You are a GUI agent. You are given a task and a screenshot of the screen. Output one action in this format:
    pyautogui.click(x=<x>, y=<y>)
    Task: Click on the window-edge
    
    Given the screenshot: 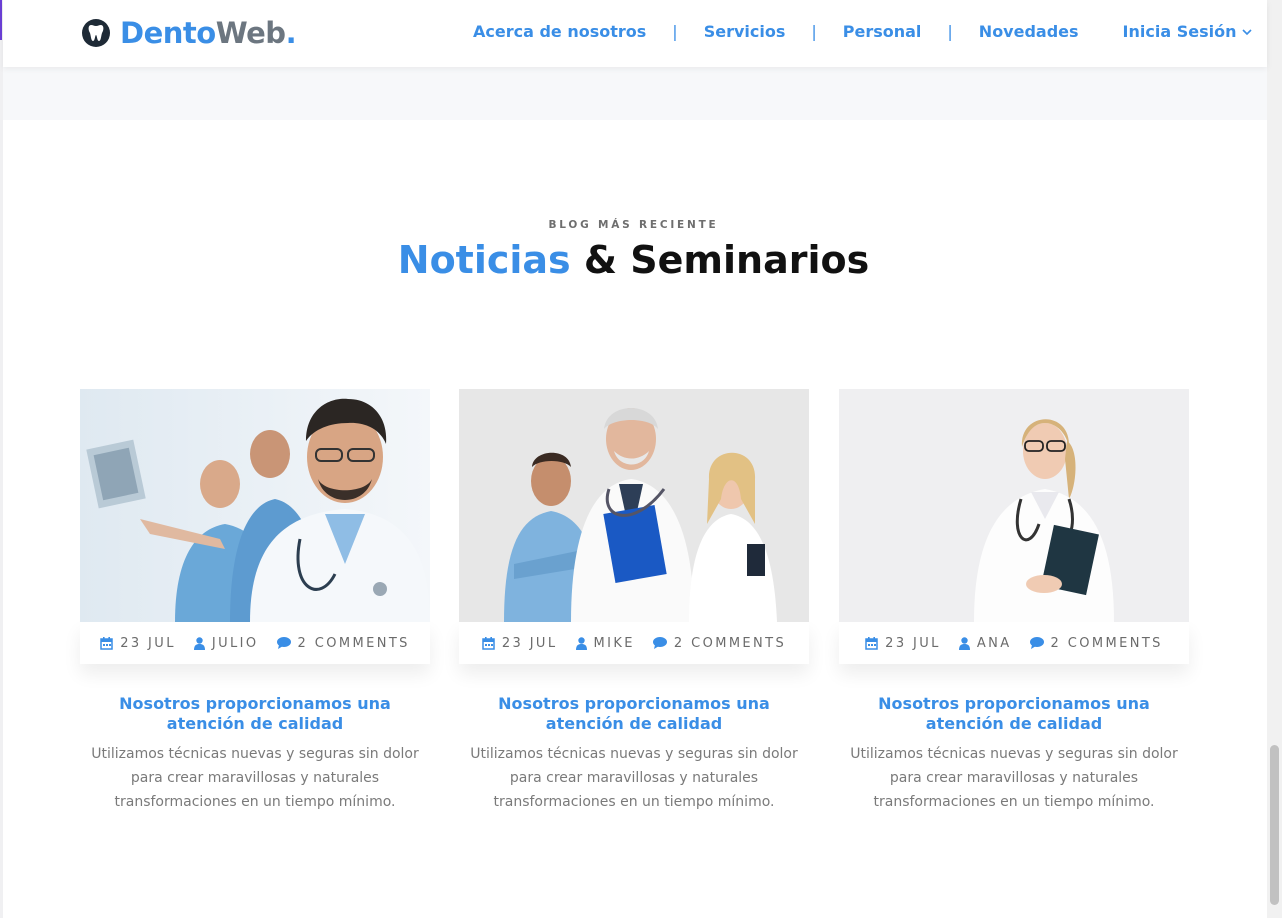 What is the action you would take?
    pyautogui.click(x=1, y=459)
    